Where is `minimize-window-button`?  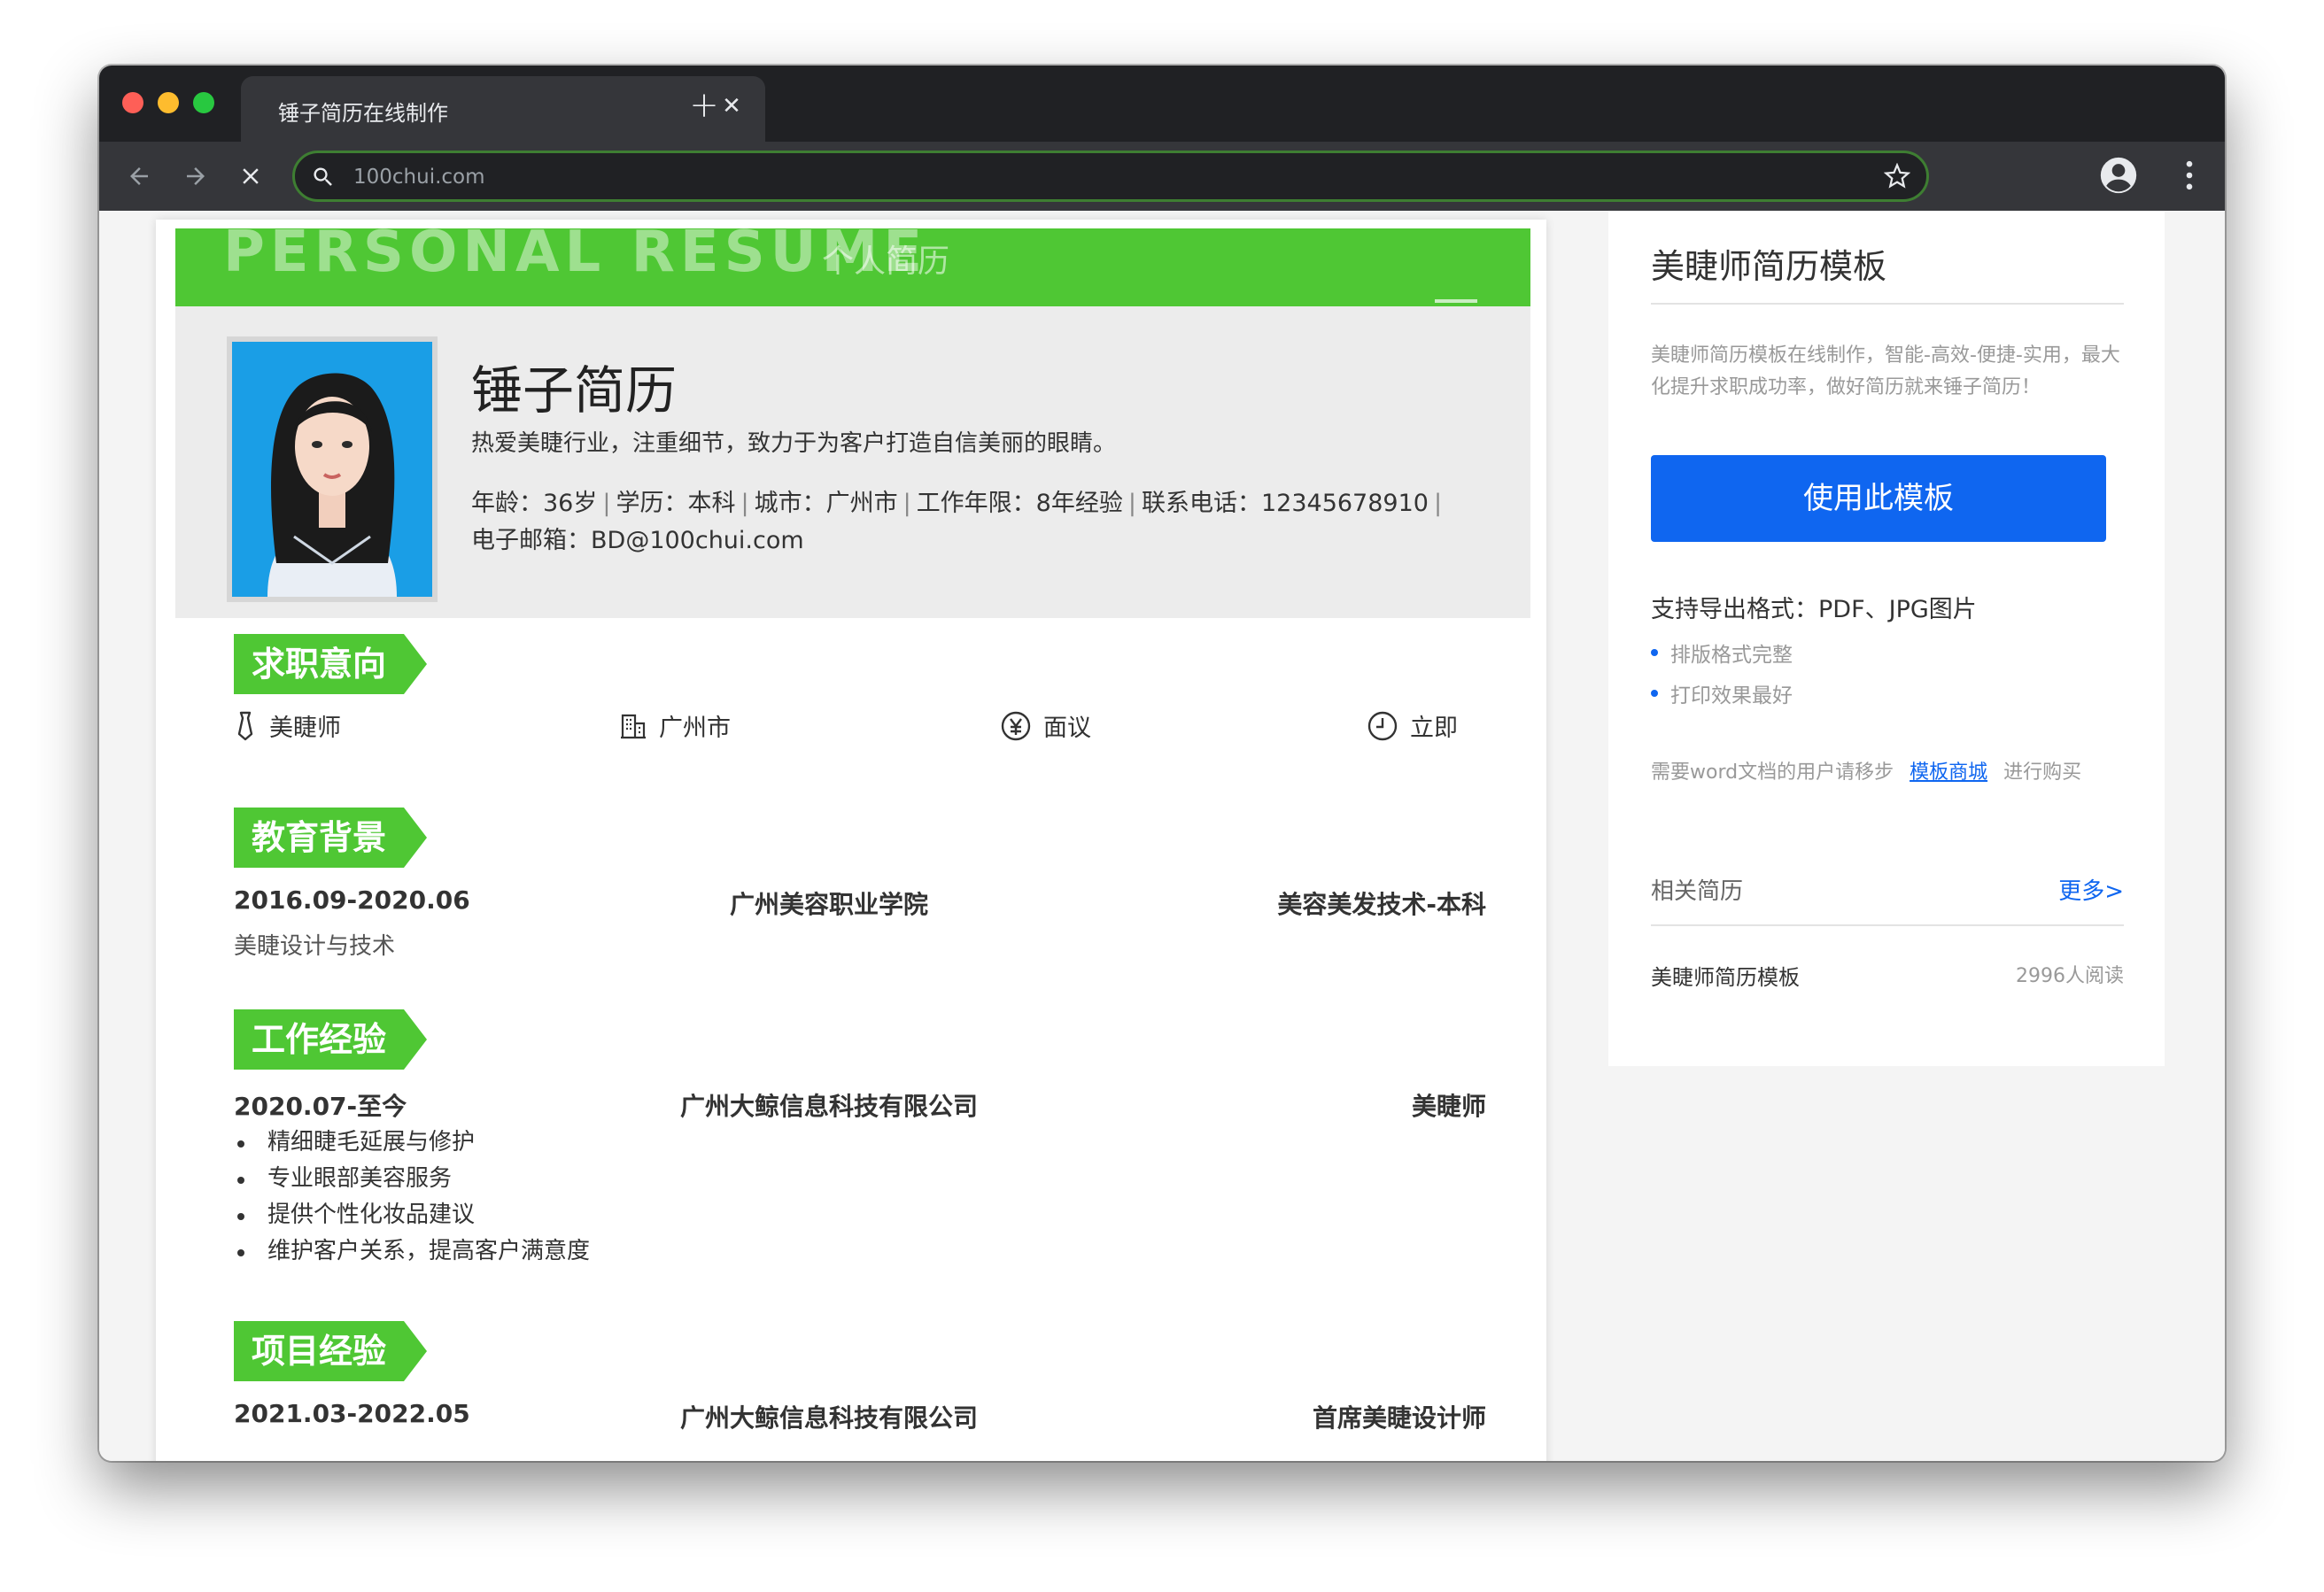
minimize-window-button is located at coordinates (168, 102).